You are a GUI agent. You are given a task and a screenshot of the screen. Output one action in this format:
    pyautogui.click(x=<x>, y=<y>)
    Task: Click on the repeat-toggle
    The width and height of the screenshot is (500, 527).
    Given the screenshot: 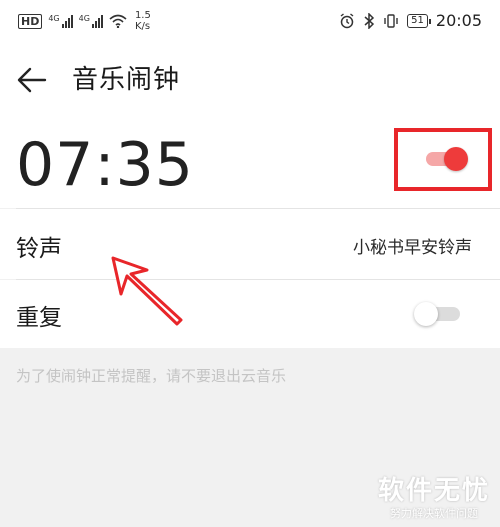 What is the action you would take?
    pyautogui.click(x=437, y=314)
    